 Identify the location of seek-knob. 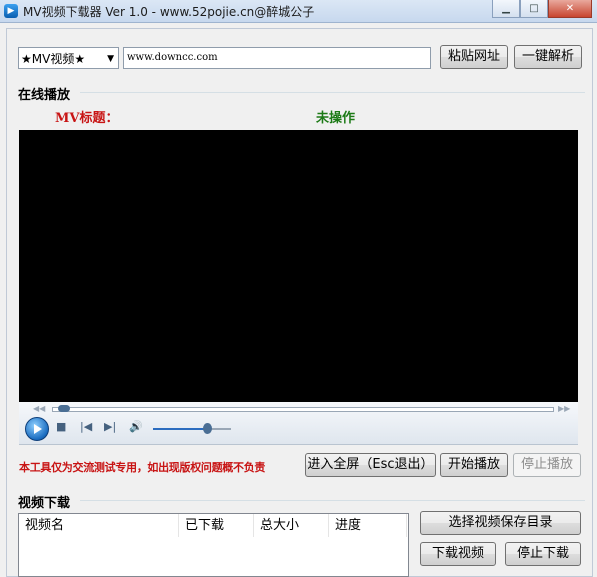
(64, 408).